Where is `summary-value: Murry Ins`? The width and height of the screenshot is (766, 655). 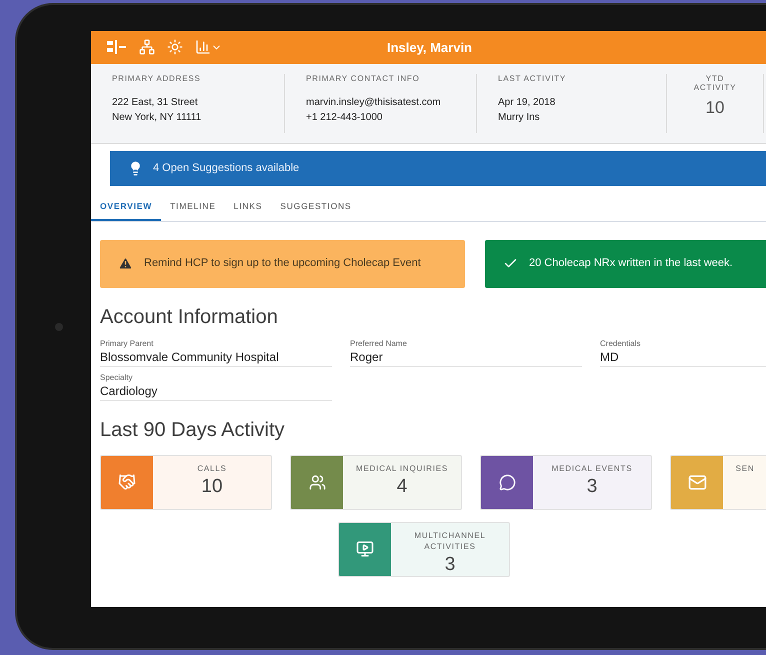 summary-value: Murry Ins is located at coordinates (519, 117).